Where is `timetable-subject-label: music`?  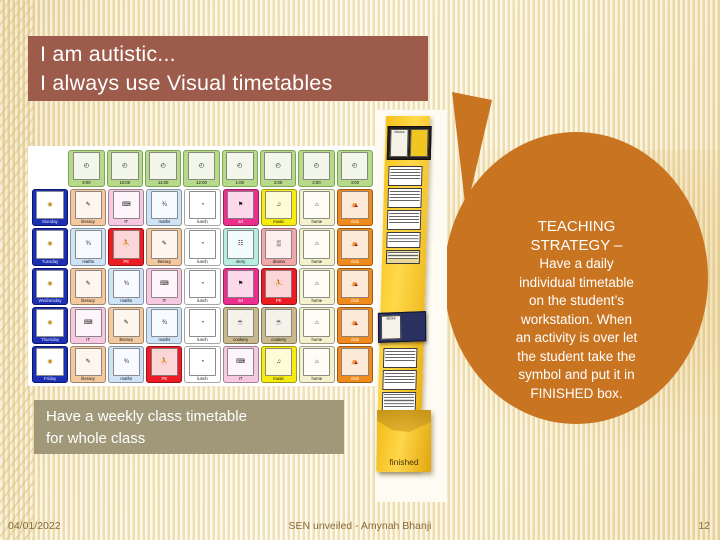
timetable-subject-label: music is located at coordinates (279, 379).